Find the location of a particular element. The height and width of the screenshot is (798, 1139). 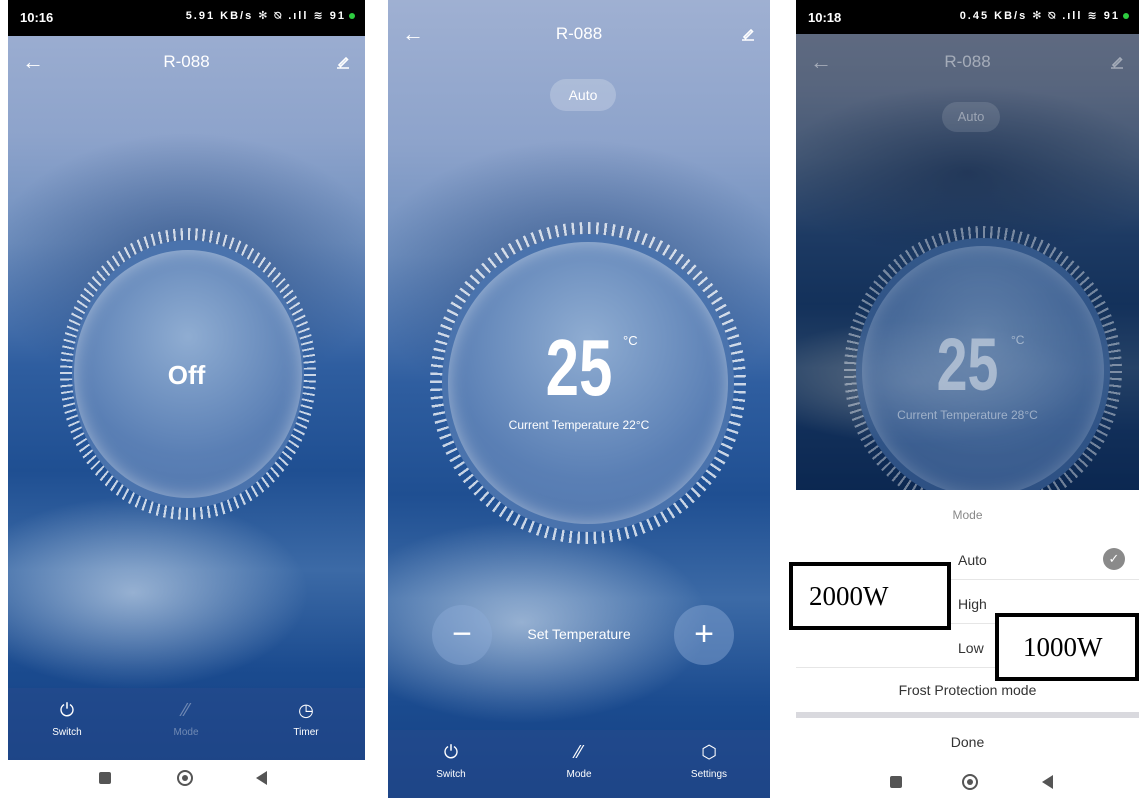

done-button: Done is located at coordinates (967, 742).